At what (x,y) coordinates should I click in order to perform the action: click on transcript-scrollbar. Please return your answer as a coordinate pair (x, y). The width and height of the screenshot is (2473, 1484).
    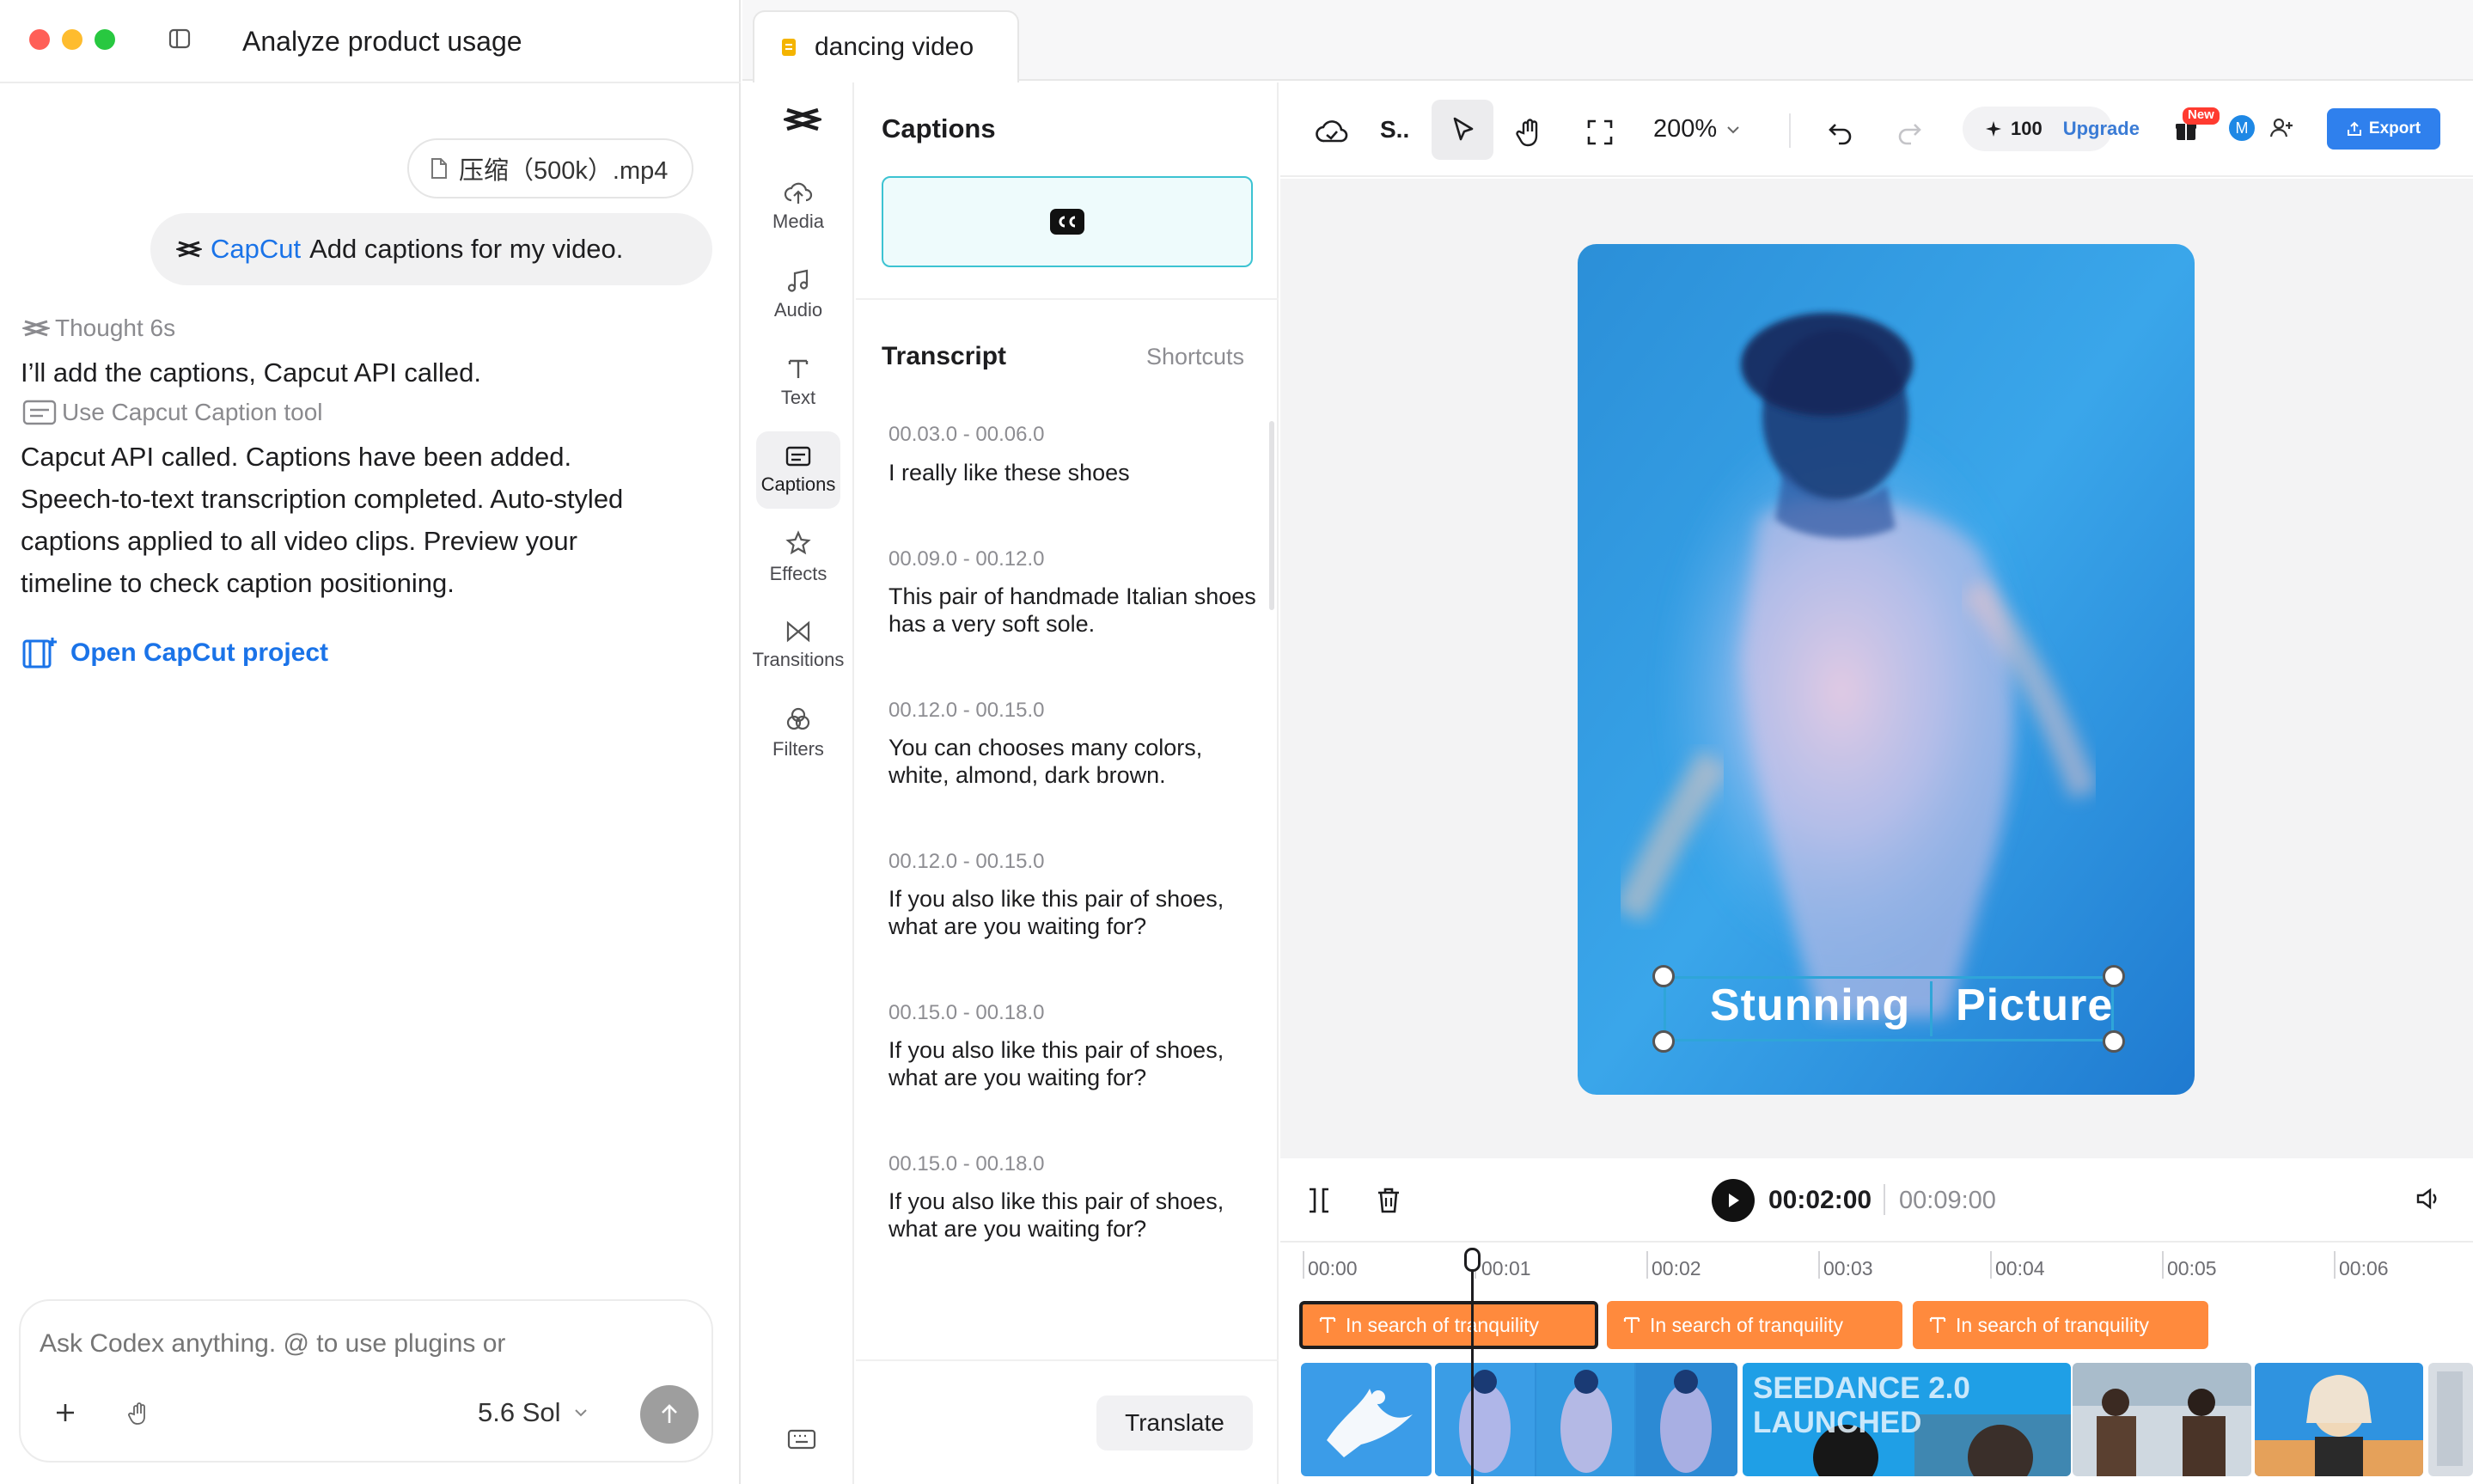
    Looking at the image, I should click on (1272, 516).